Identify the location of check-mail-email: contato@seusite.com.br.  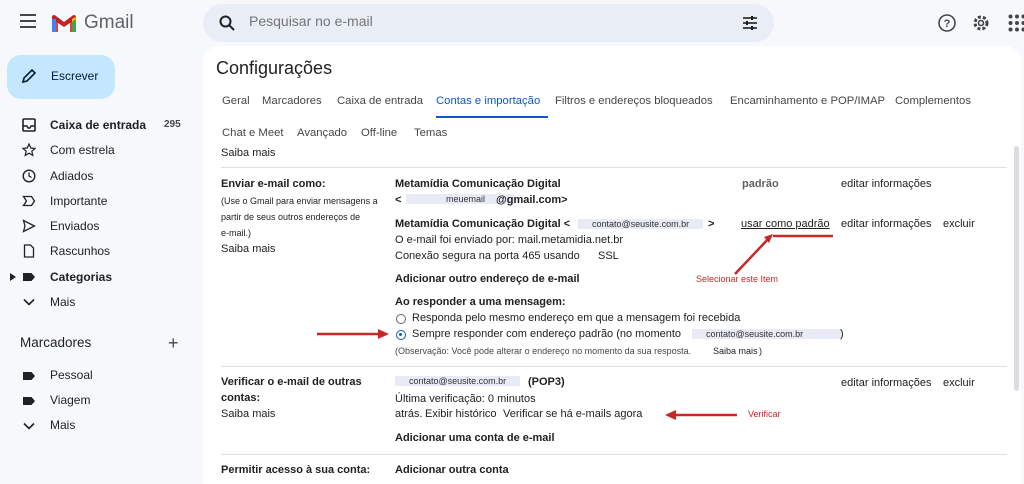
(458, 381).